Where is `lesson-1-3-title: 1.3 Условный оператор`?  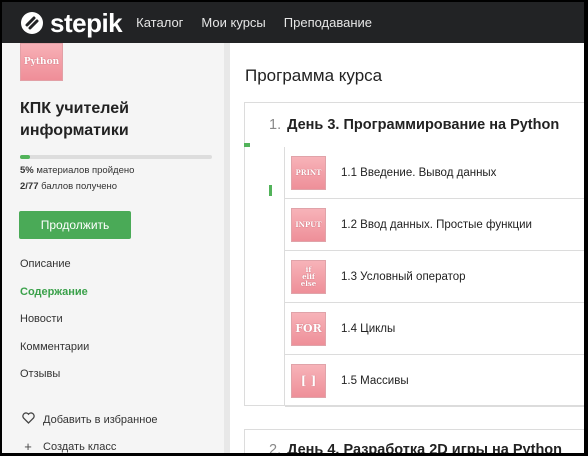
lesson-1-3-title: 1.3 Условный оператор is located at coordinates (403, 276).